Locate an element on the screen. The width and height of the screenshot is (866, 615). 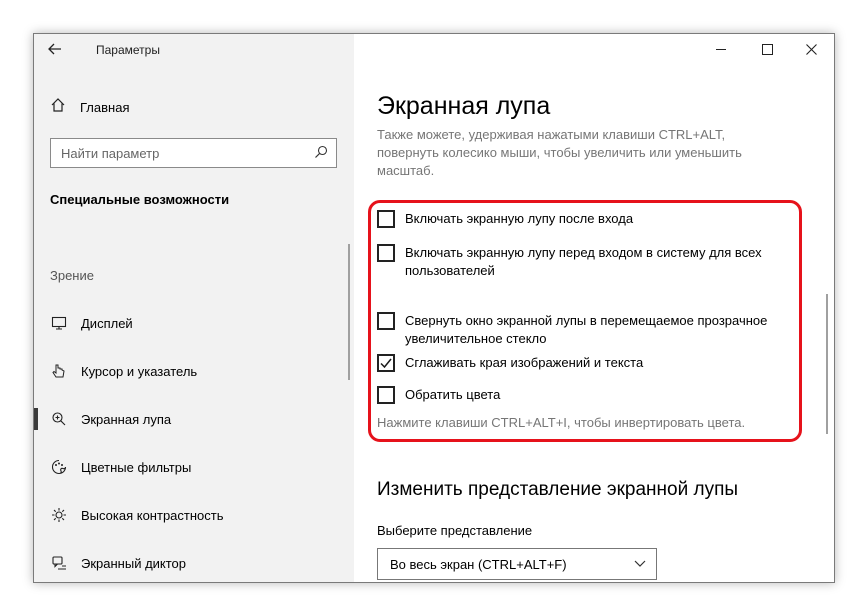
search-box is located at coordinates (193, 153).